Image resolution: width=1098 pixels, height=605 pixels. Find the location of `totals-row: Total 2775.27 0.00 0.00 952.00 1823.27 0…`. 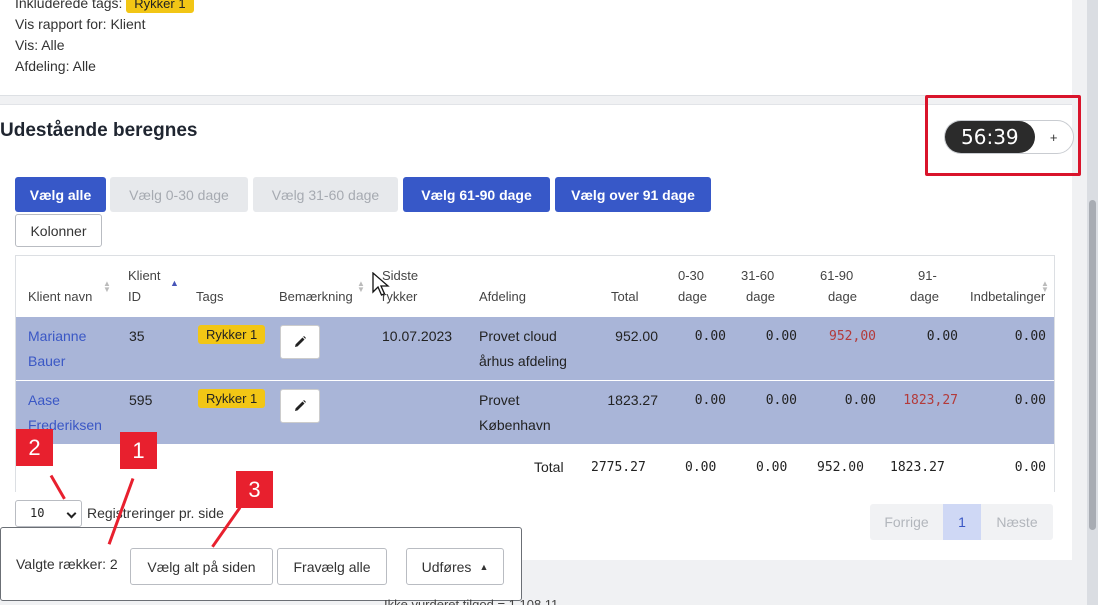

totals-row: Total 2775.27 0.00 0.00 952.00 1823.27 0… is located at coordinates (535, 468).